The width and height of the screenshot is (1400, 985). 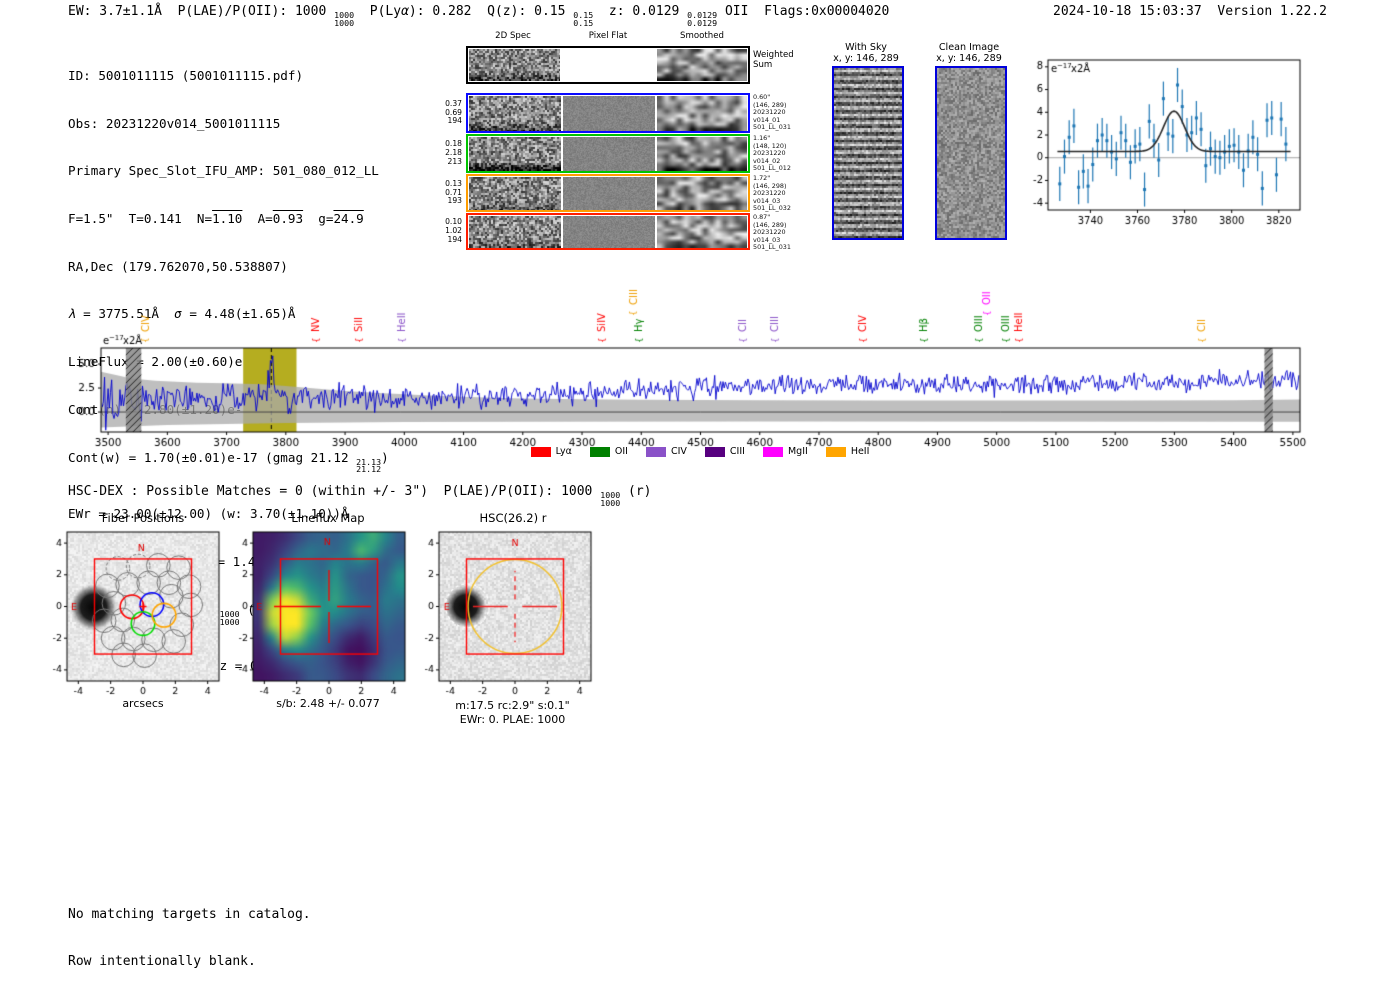 What do you see at coordinates (866, 58) in the screenshot?
I see `with-sky-coords: x, y: 146, 289` at bounding box center [866, 58].